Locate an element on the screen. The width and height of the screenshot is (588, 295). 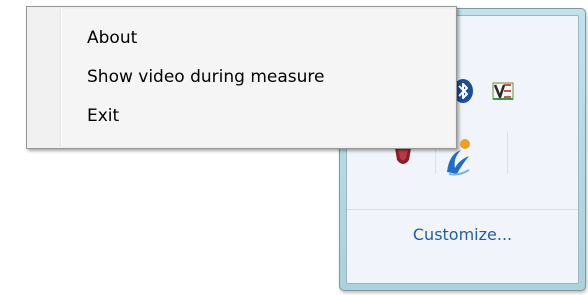
menu-item-label: Exit is located at coordinates (103, 116).